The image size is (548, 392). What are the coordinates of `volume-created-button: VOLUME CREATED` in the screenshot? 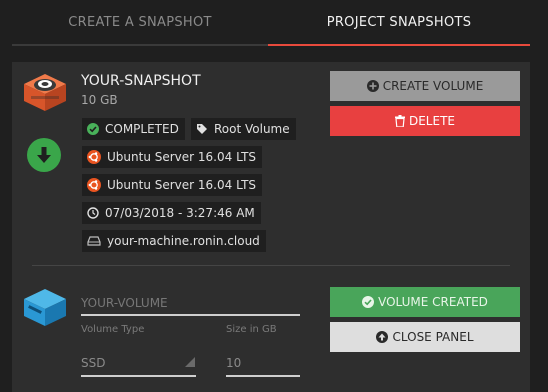 It's located at (425, 302).